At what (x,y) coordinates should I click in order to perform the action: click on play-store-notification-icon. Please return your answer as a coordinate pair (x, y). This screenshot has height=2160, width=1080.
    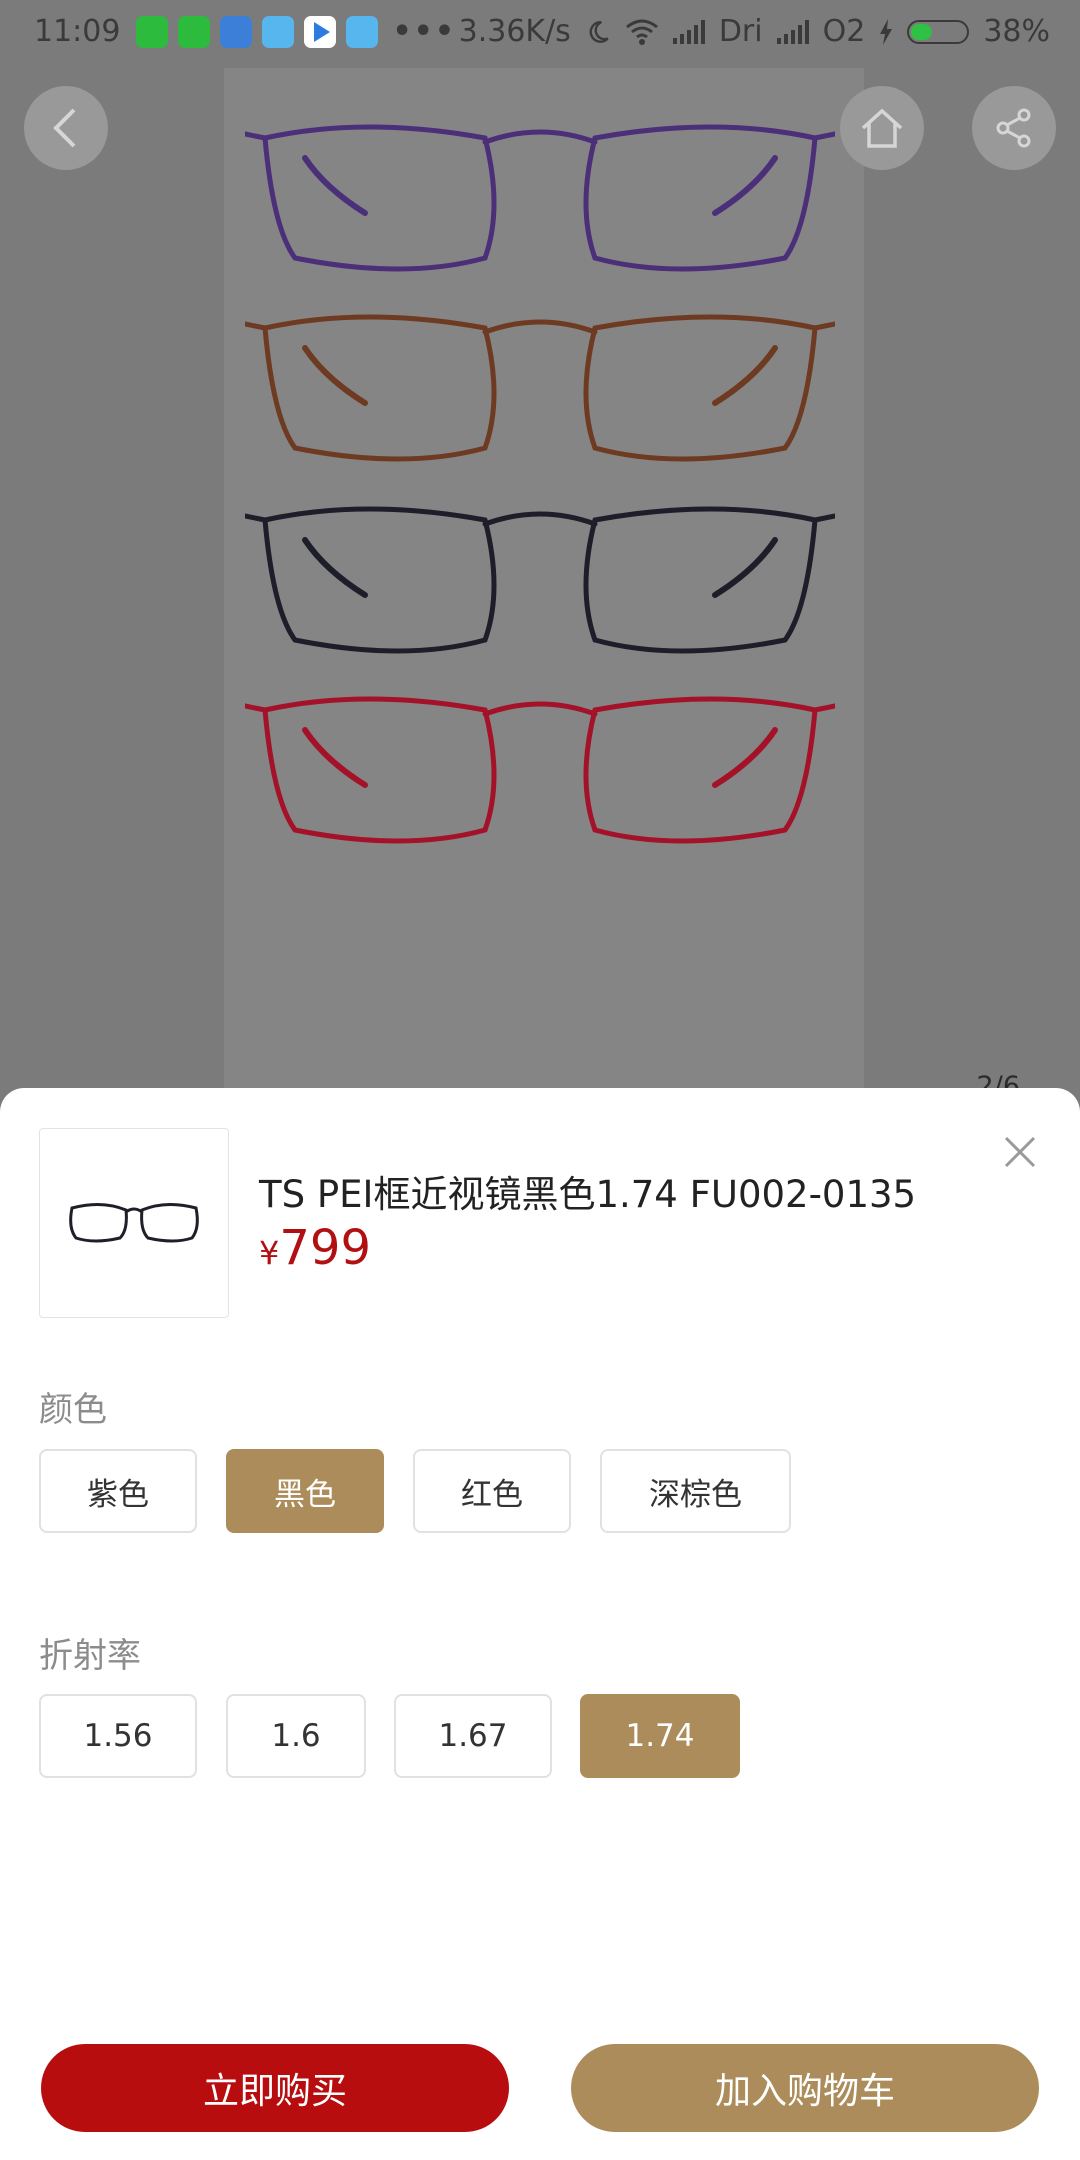
    Looking at the image, I should click on (320, 31).